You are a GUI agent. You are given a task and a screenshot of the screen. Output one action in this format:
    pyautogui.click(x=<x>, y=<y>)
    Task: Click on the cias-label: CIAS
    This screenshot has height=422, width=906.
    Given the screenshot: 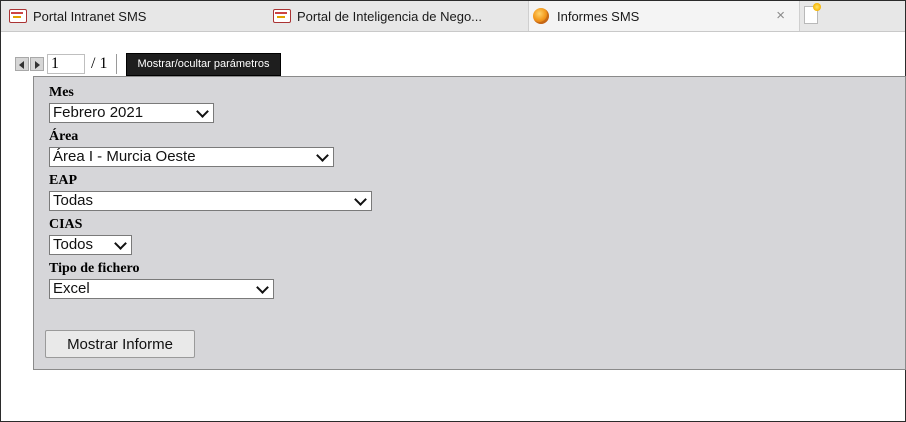 What is the action you would take?
    pyautogui.click(x=66, y=224)
    